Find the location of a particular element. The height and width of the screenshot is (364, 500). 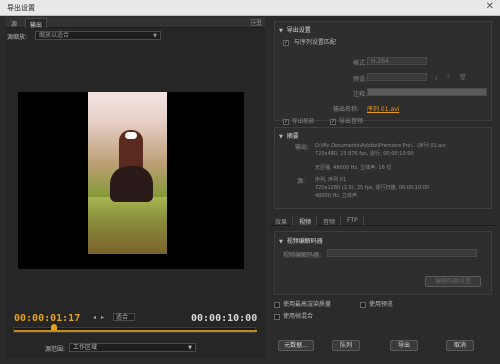

tab-ftp: FTP is located at coordinates (353, 221).